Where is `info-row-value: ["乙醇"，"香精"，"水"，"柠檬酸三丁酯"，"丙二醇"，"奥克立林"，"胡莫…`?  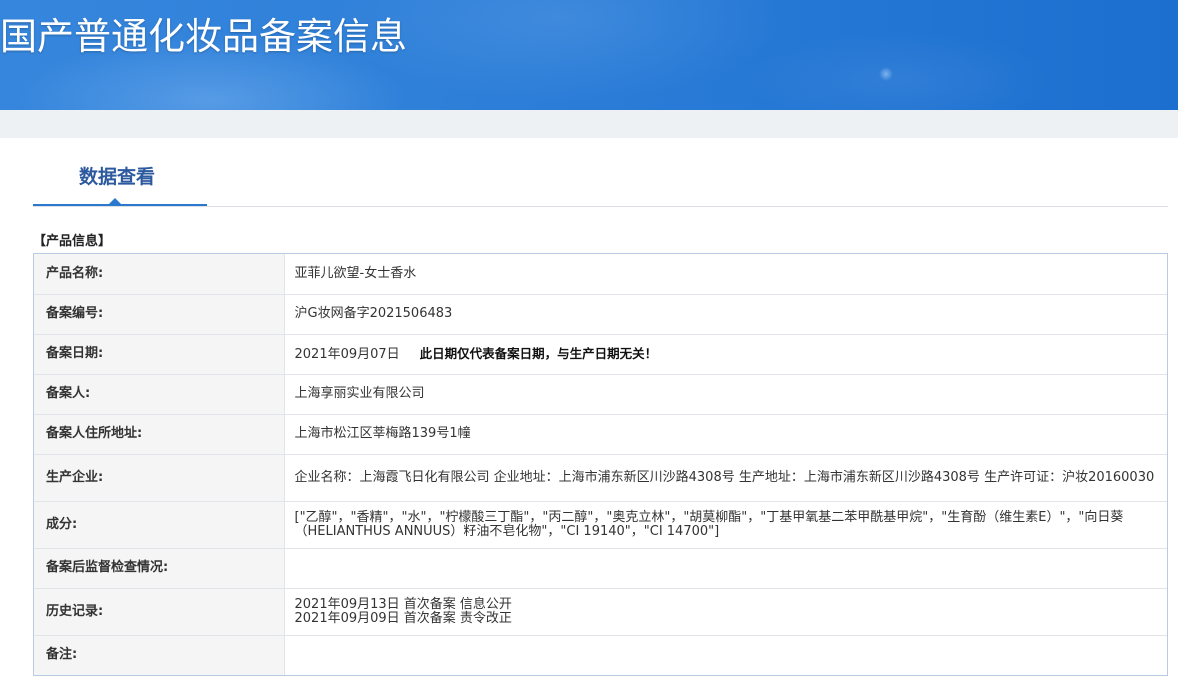 info-row-value: ["乙醇"，"香精"，"水"，"柠檬酸三丁酯"，"丙二醇"，"奥克立林"，"胡莫… is located at coordinates (725, 525).